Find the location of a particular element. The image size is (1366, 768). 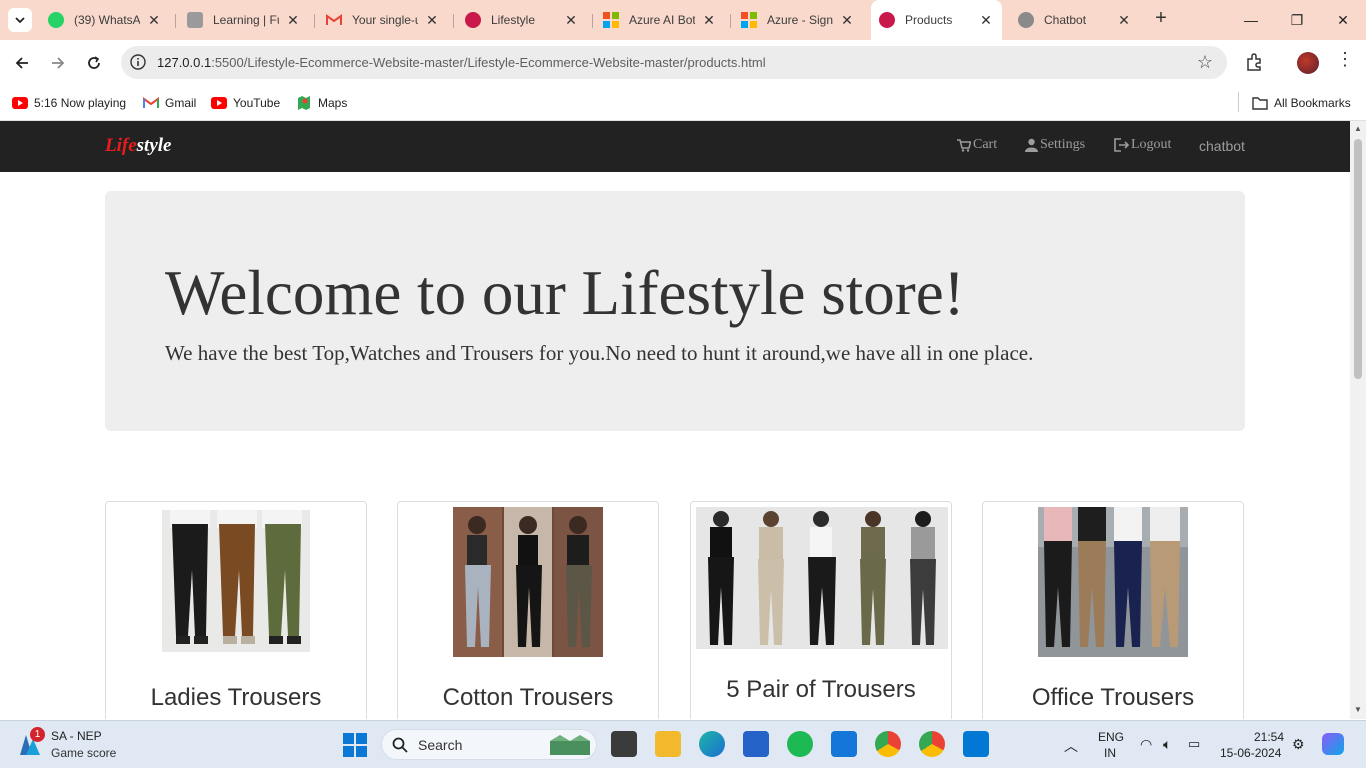

file-explorer-icon is located at coordinates (668, 744).